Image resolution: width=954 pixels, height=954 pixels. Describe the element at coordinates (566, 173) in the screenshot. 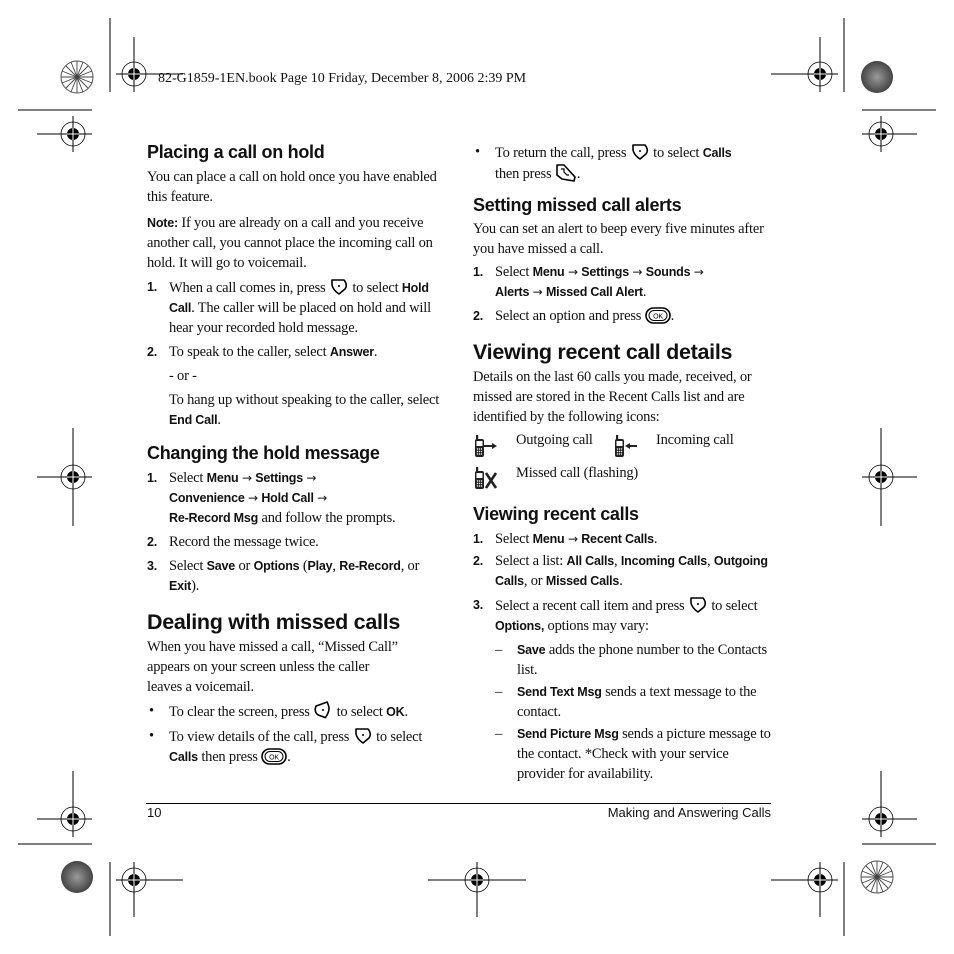

I see `send-key-icon` at that location.